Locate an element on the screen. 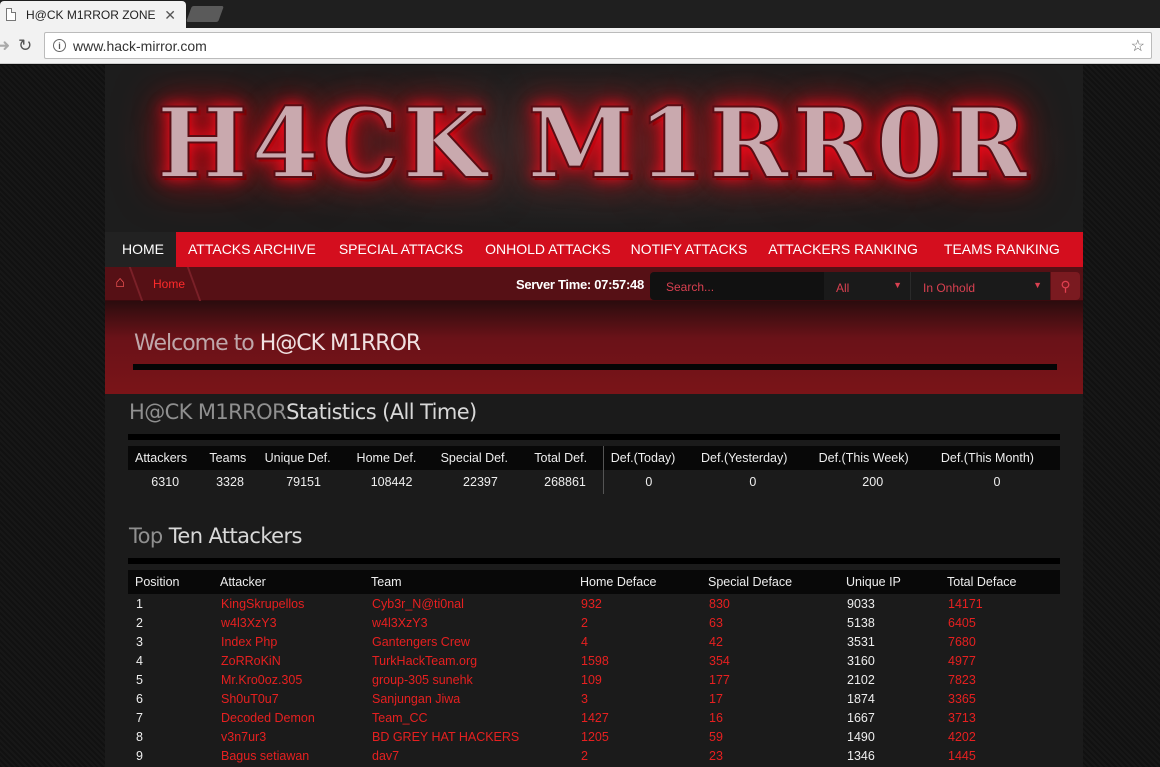 Image resolution: width=1160 pixels, height=767 pixels. breadcrumb-home: Home is located at coordinates (169, 284).